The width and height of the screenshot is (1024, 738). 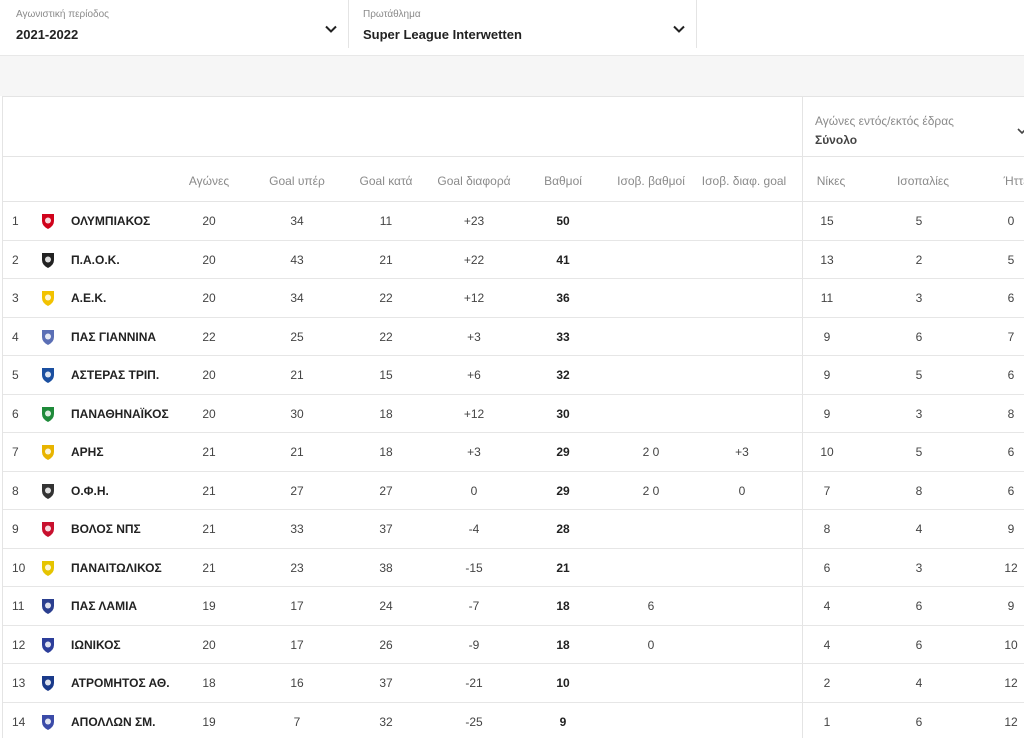 What do you see at coordinates (1011, 644) in the screenshot?
I see `losses-cell: 10` at bounding box center [1011, 644].